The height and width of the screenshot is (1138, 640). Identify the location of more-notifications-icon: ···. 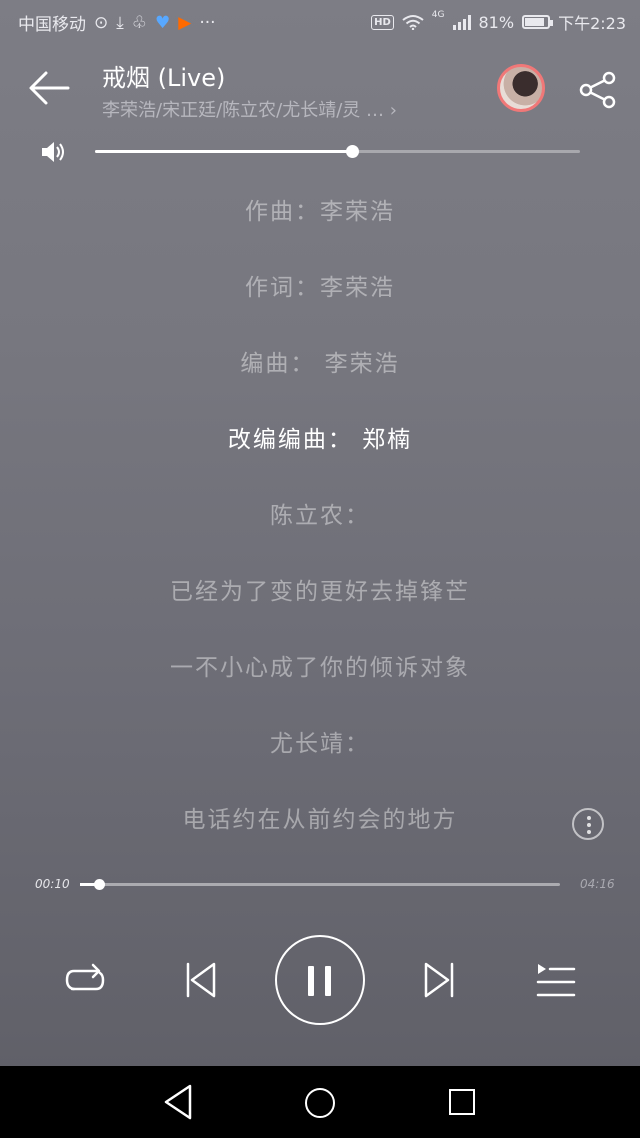
(207, 22).